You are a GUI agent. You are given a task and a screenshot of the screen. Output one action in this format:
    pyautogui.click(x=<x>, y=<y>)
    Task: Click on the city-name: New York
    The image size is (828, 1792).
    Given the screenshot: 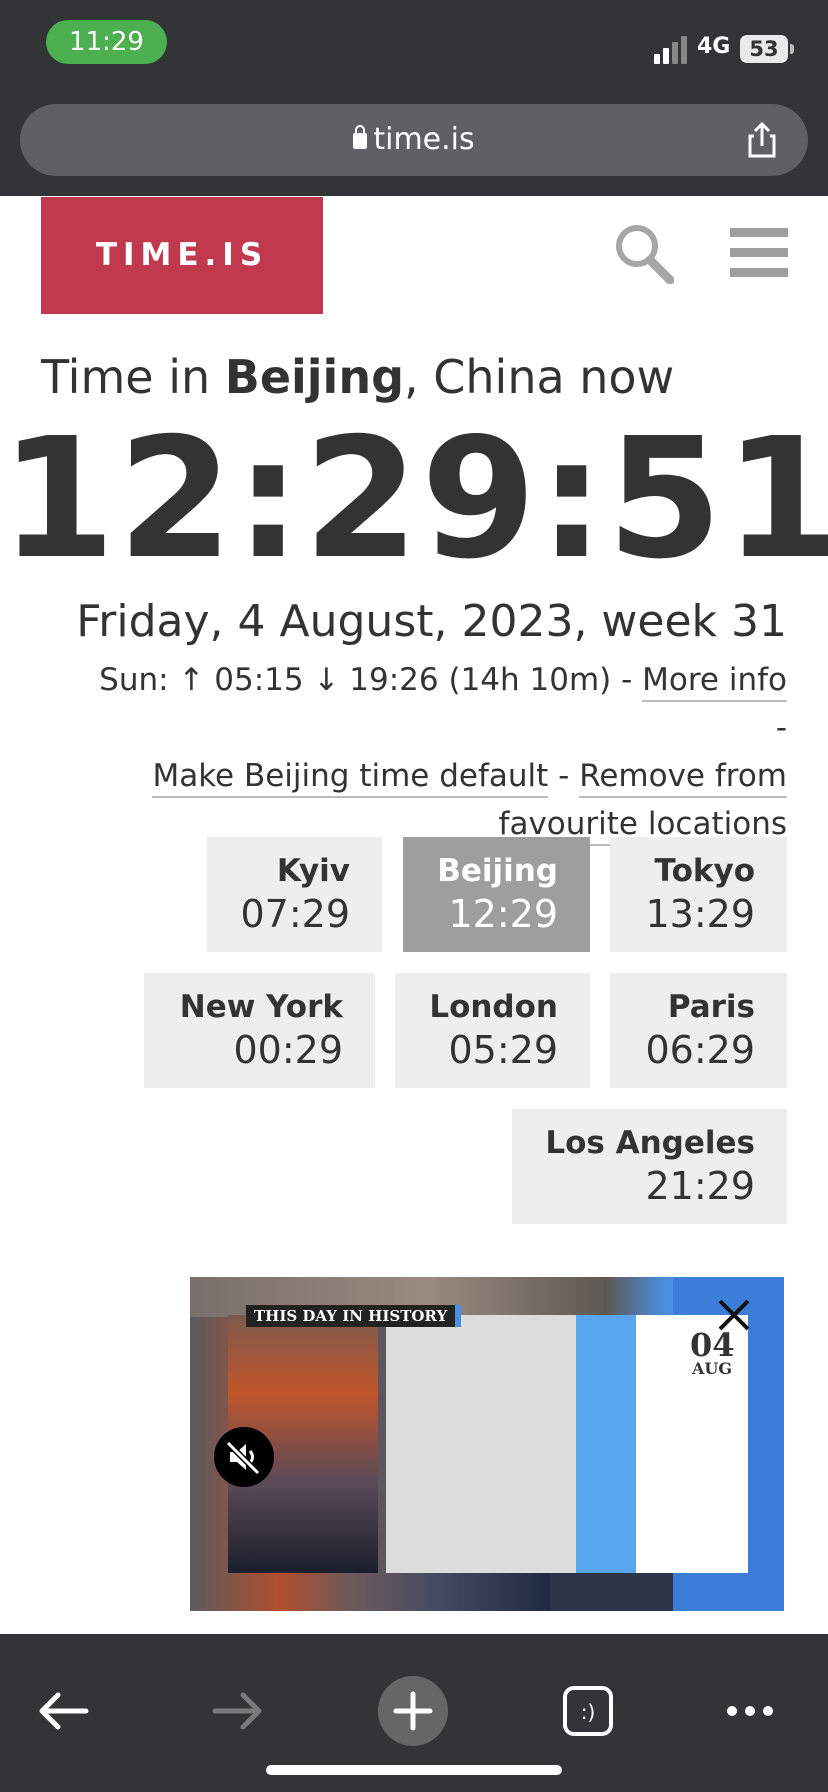 What is the action you would take?
    pyautogui.click(x=261, y=1007)
    